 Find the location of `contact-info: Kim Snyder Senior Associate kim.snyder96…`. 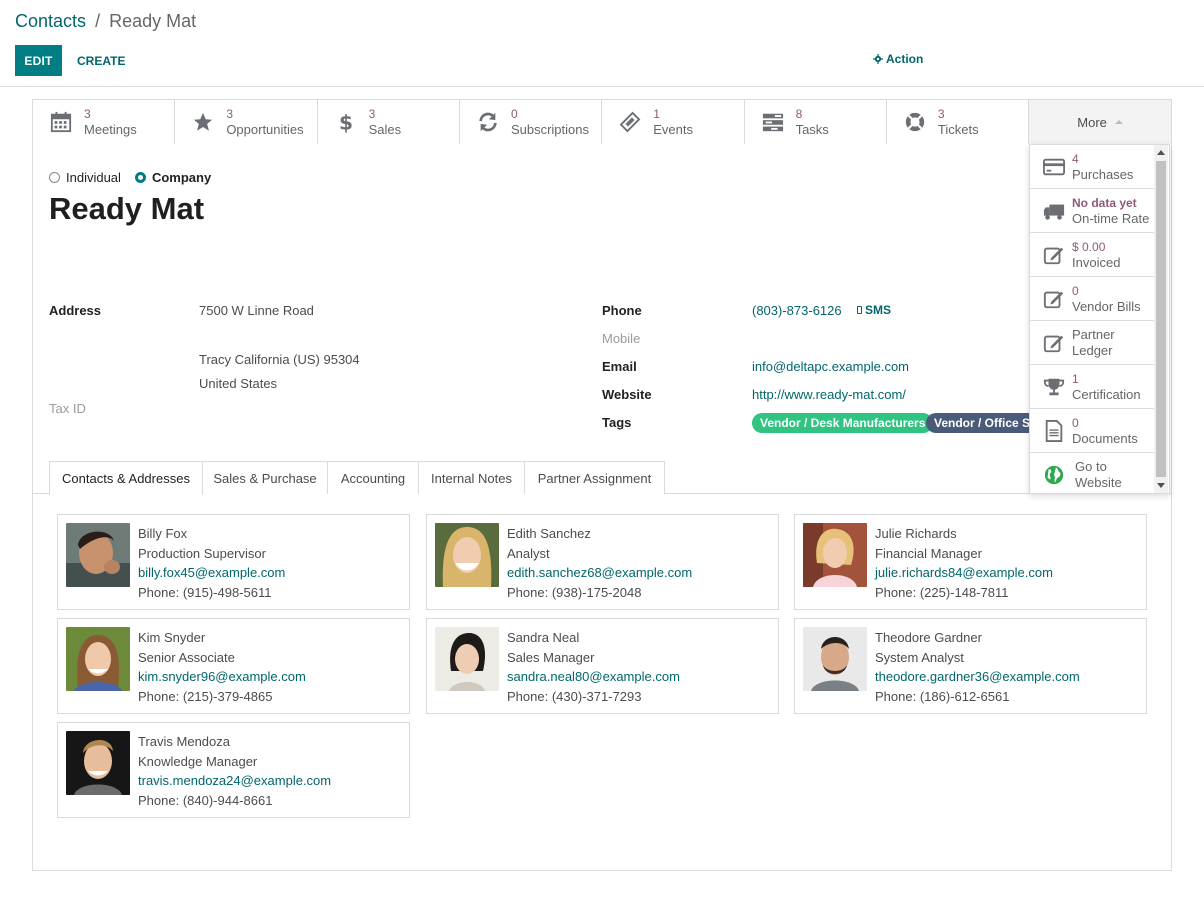

contact-info: Kim Snyder Senior Associate kim.snyder96… is located at coordinates (222, 667).